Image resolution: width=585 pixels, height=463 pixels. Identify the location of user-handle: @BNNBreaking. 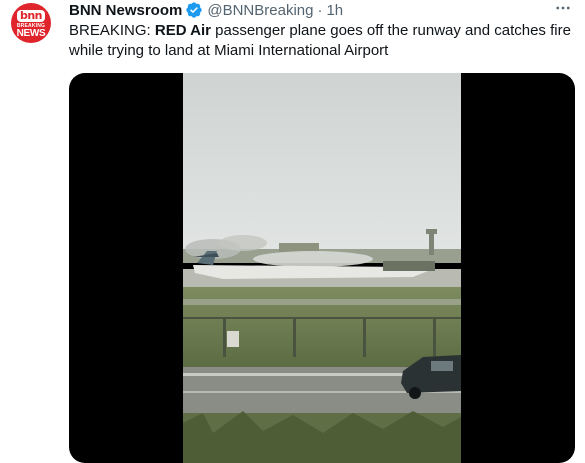
(260, 10).